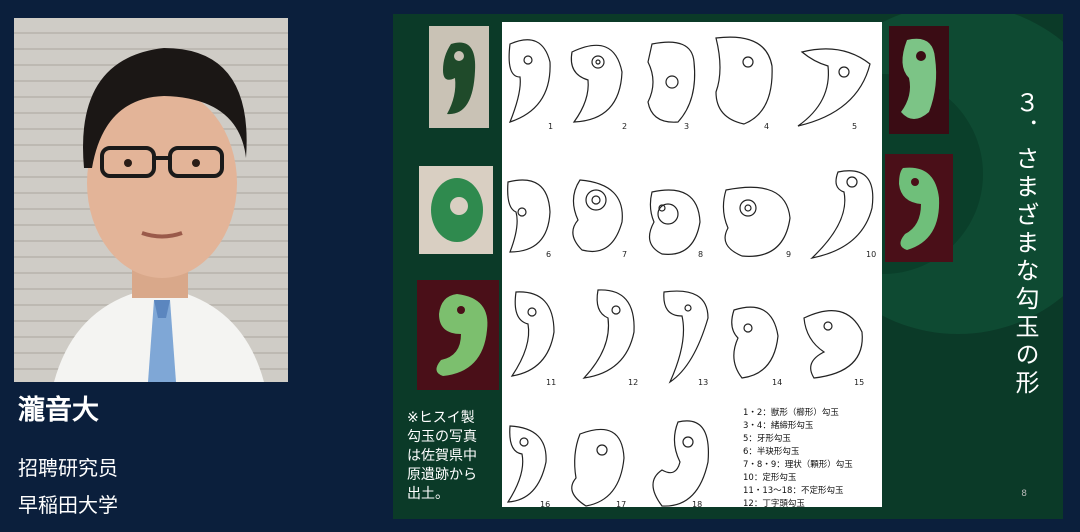 This screenshot has width=1080, height=532. I want to click on legend-line: 7・8・9：理状（顆形）勾玉, so click(798, 465).